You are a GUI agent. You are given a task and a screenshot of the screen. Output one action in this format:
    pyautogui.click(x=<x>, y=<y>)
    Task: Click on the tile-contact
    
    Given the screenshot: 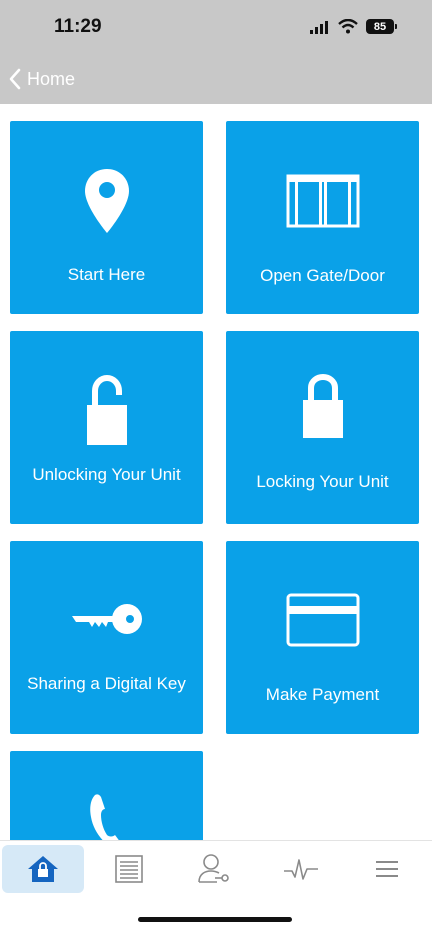 What is the action you would take?
    pyautogui.click(x=106, y=795)
    